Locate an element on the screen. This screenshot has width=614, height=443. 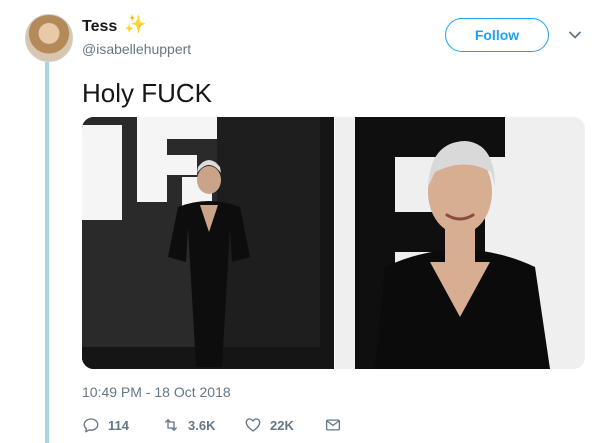
retweet-icon is located at coordinates (171, 425).